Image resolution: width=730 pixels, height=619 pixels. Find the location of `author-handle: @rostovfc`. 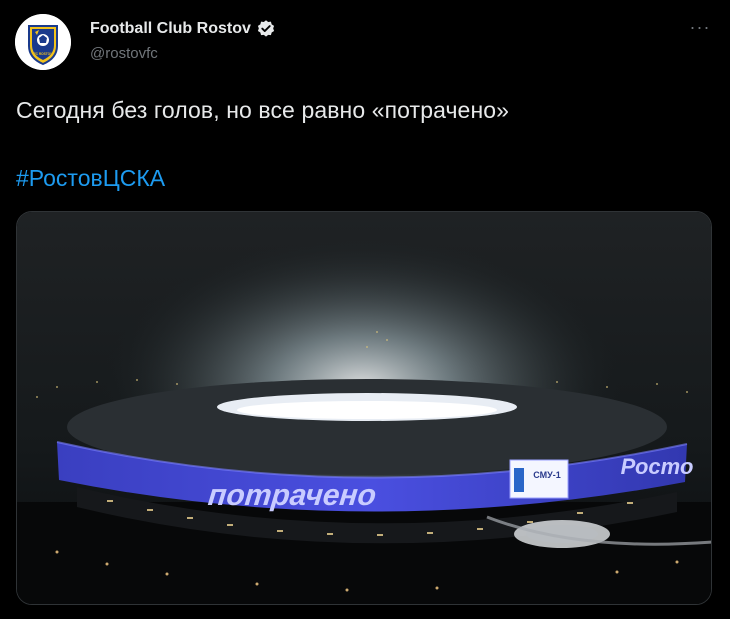

author-handle: @rostovfc is located at coordinates (183, 53).